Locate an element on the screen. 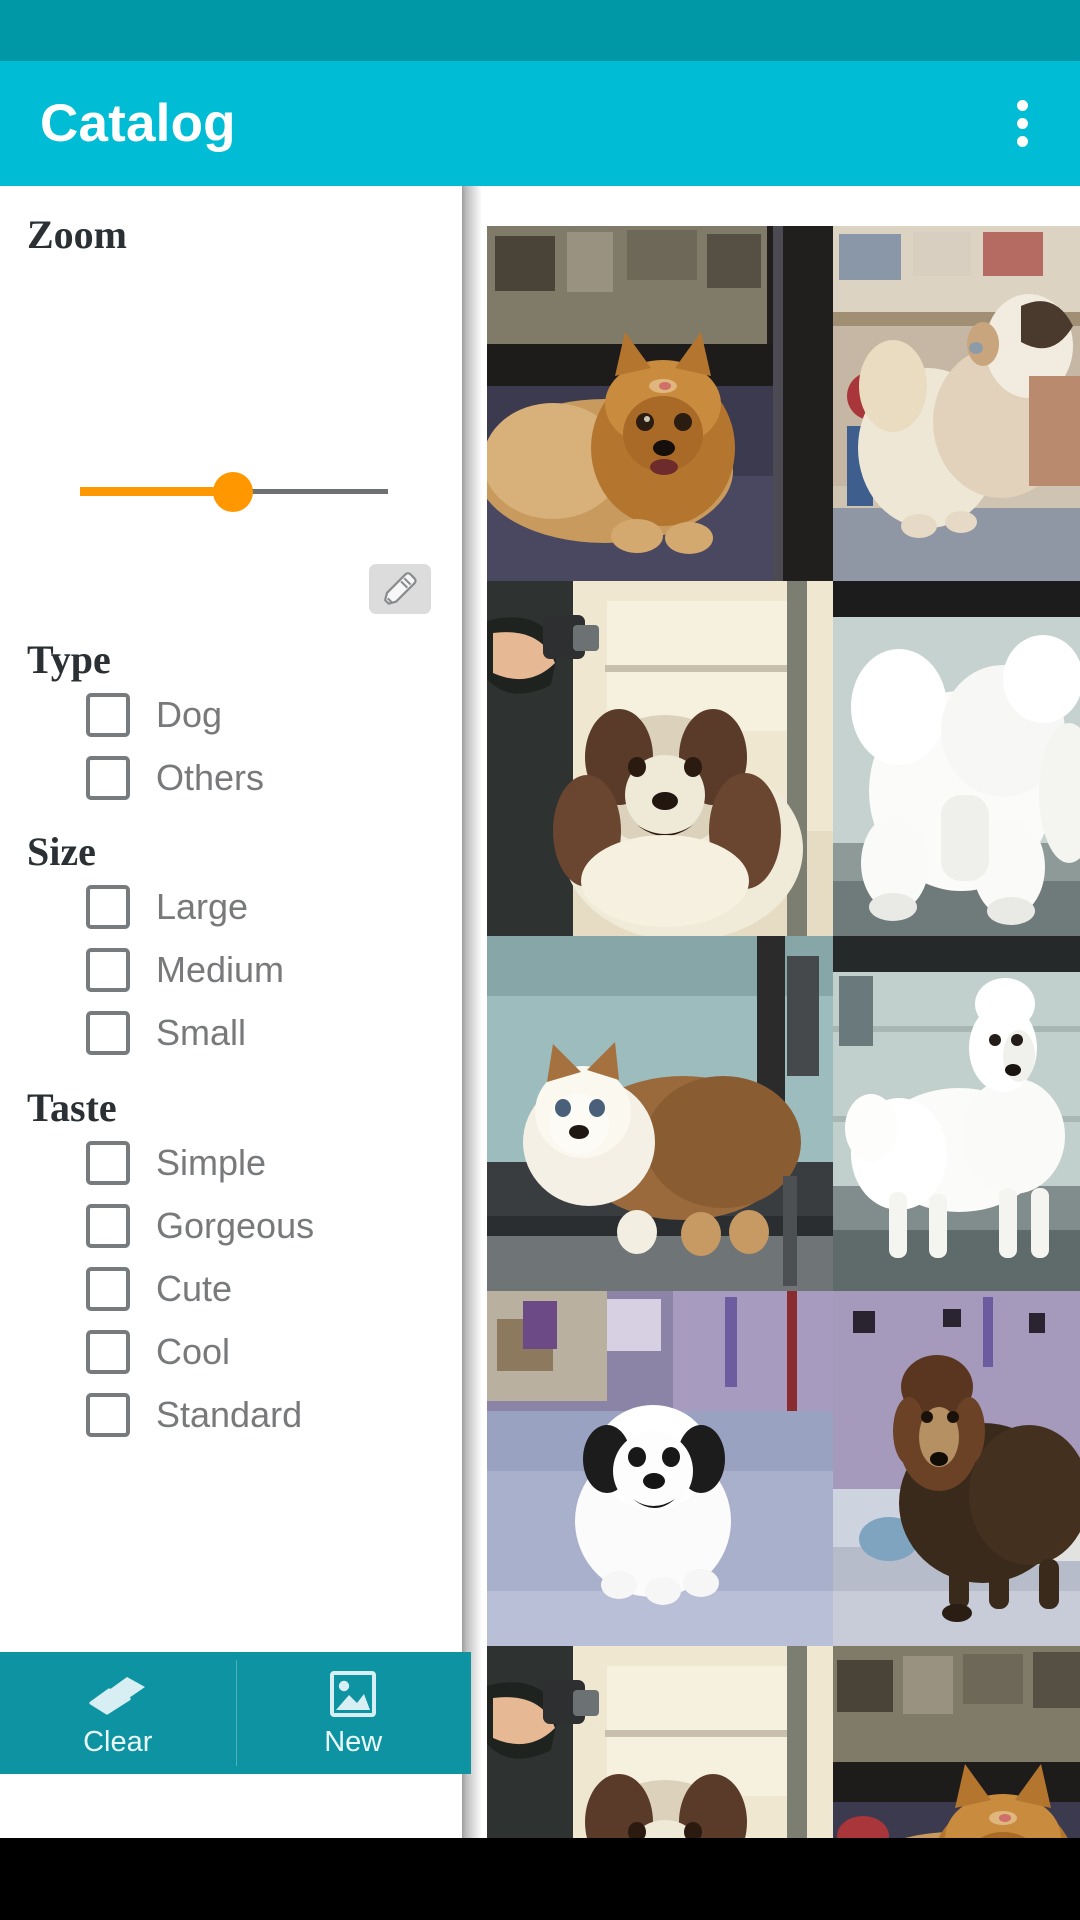 Image resolution: width=1080 pixels, height=1920 pixels. image-icon is located at coordinates (353, 1695).